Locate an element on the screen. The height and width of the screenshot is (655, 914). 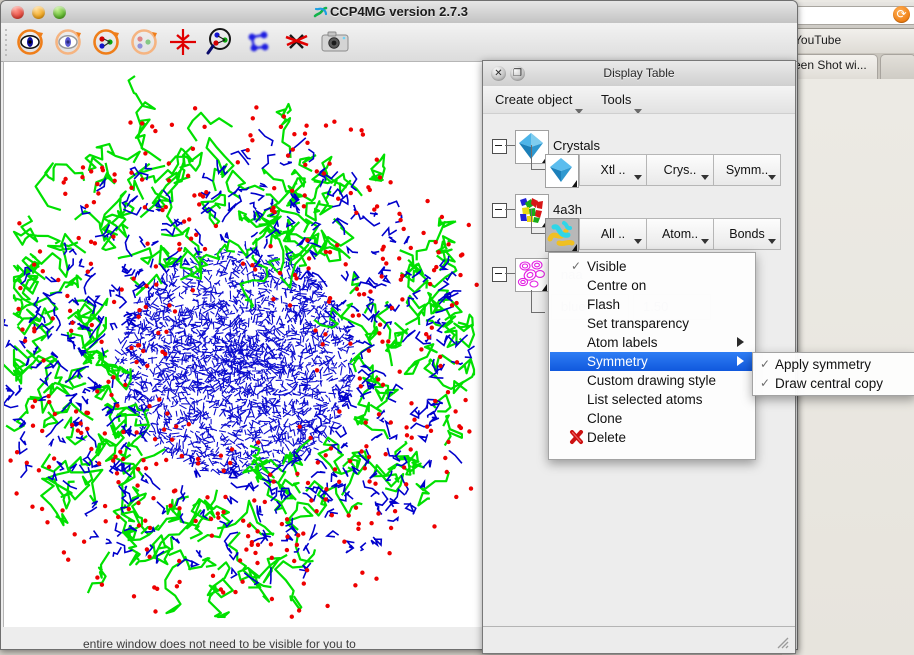
menu-item-delete: Delete is located at coordinates (652, 437).